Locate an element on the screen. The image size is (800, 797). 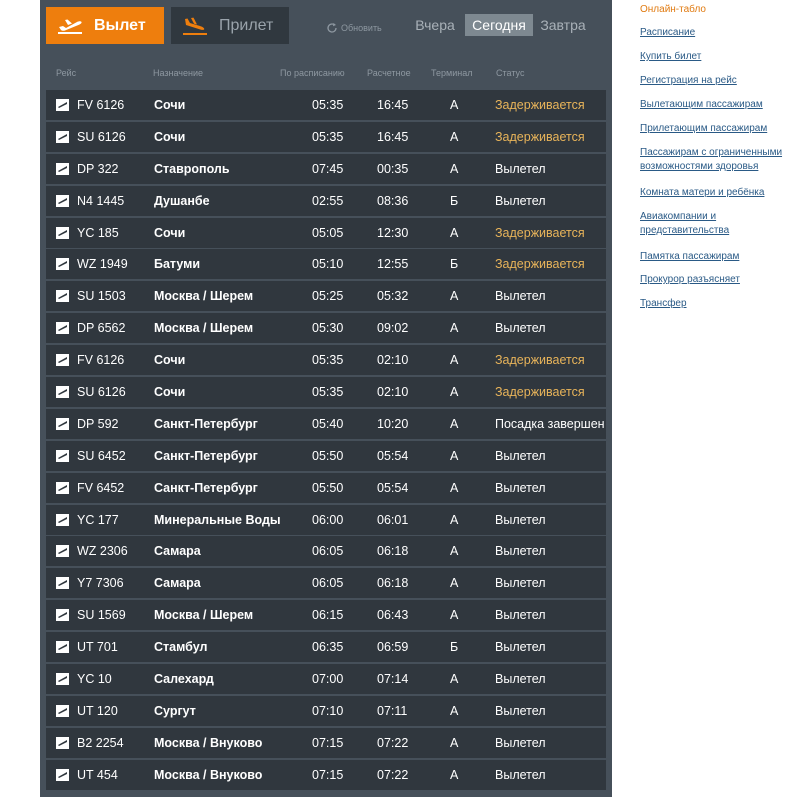
flight-number: Y7 7306 is located at coordinates (100, 583).